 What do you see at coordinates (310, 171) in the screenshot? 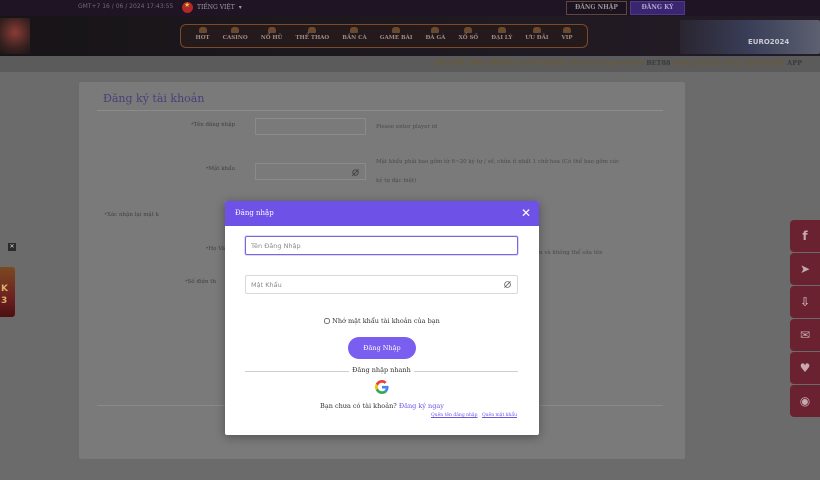
I see `password-field-bg` at bounding box center [310, 171].